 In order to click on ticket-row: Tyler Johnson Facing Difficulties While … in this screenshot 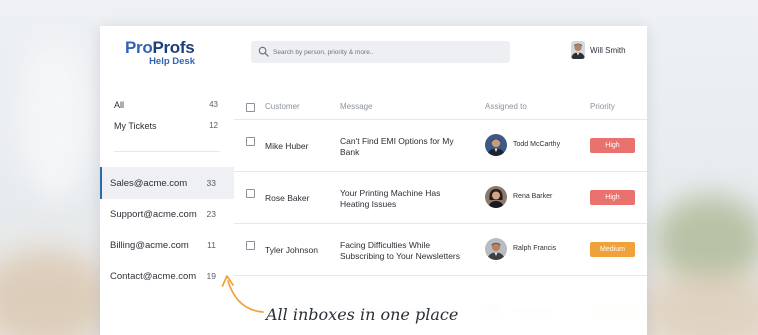, I will do `click(440, 250)`.